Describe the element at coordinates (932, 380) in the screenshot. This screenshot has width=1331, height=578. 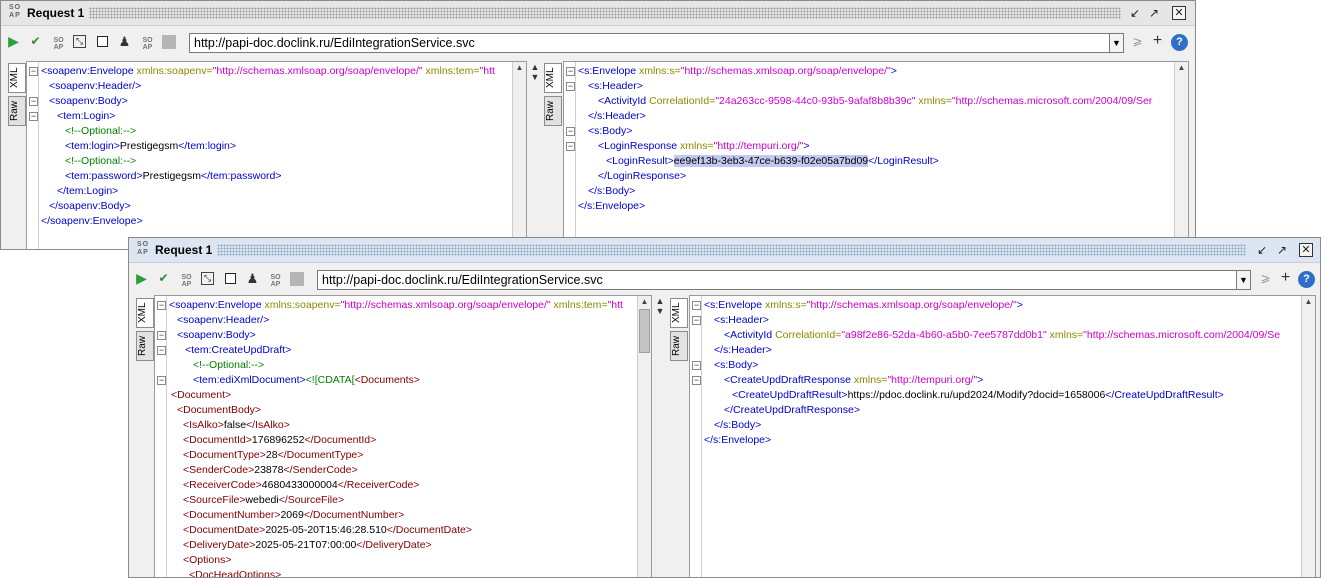
I see `code-token: "http://tempuri.org/"` at that location.